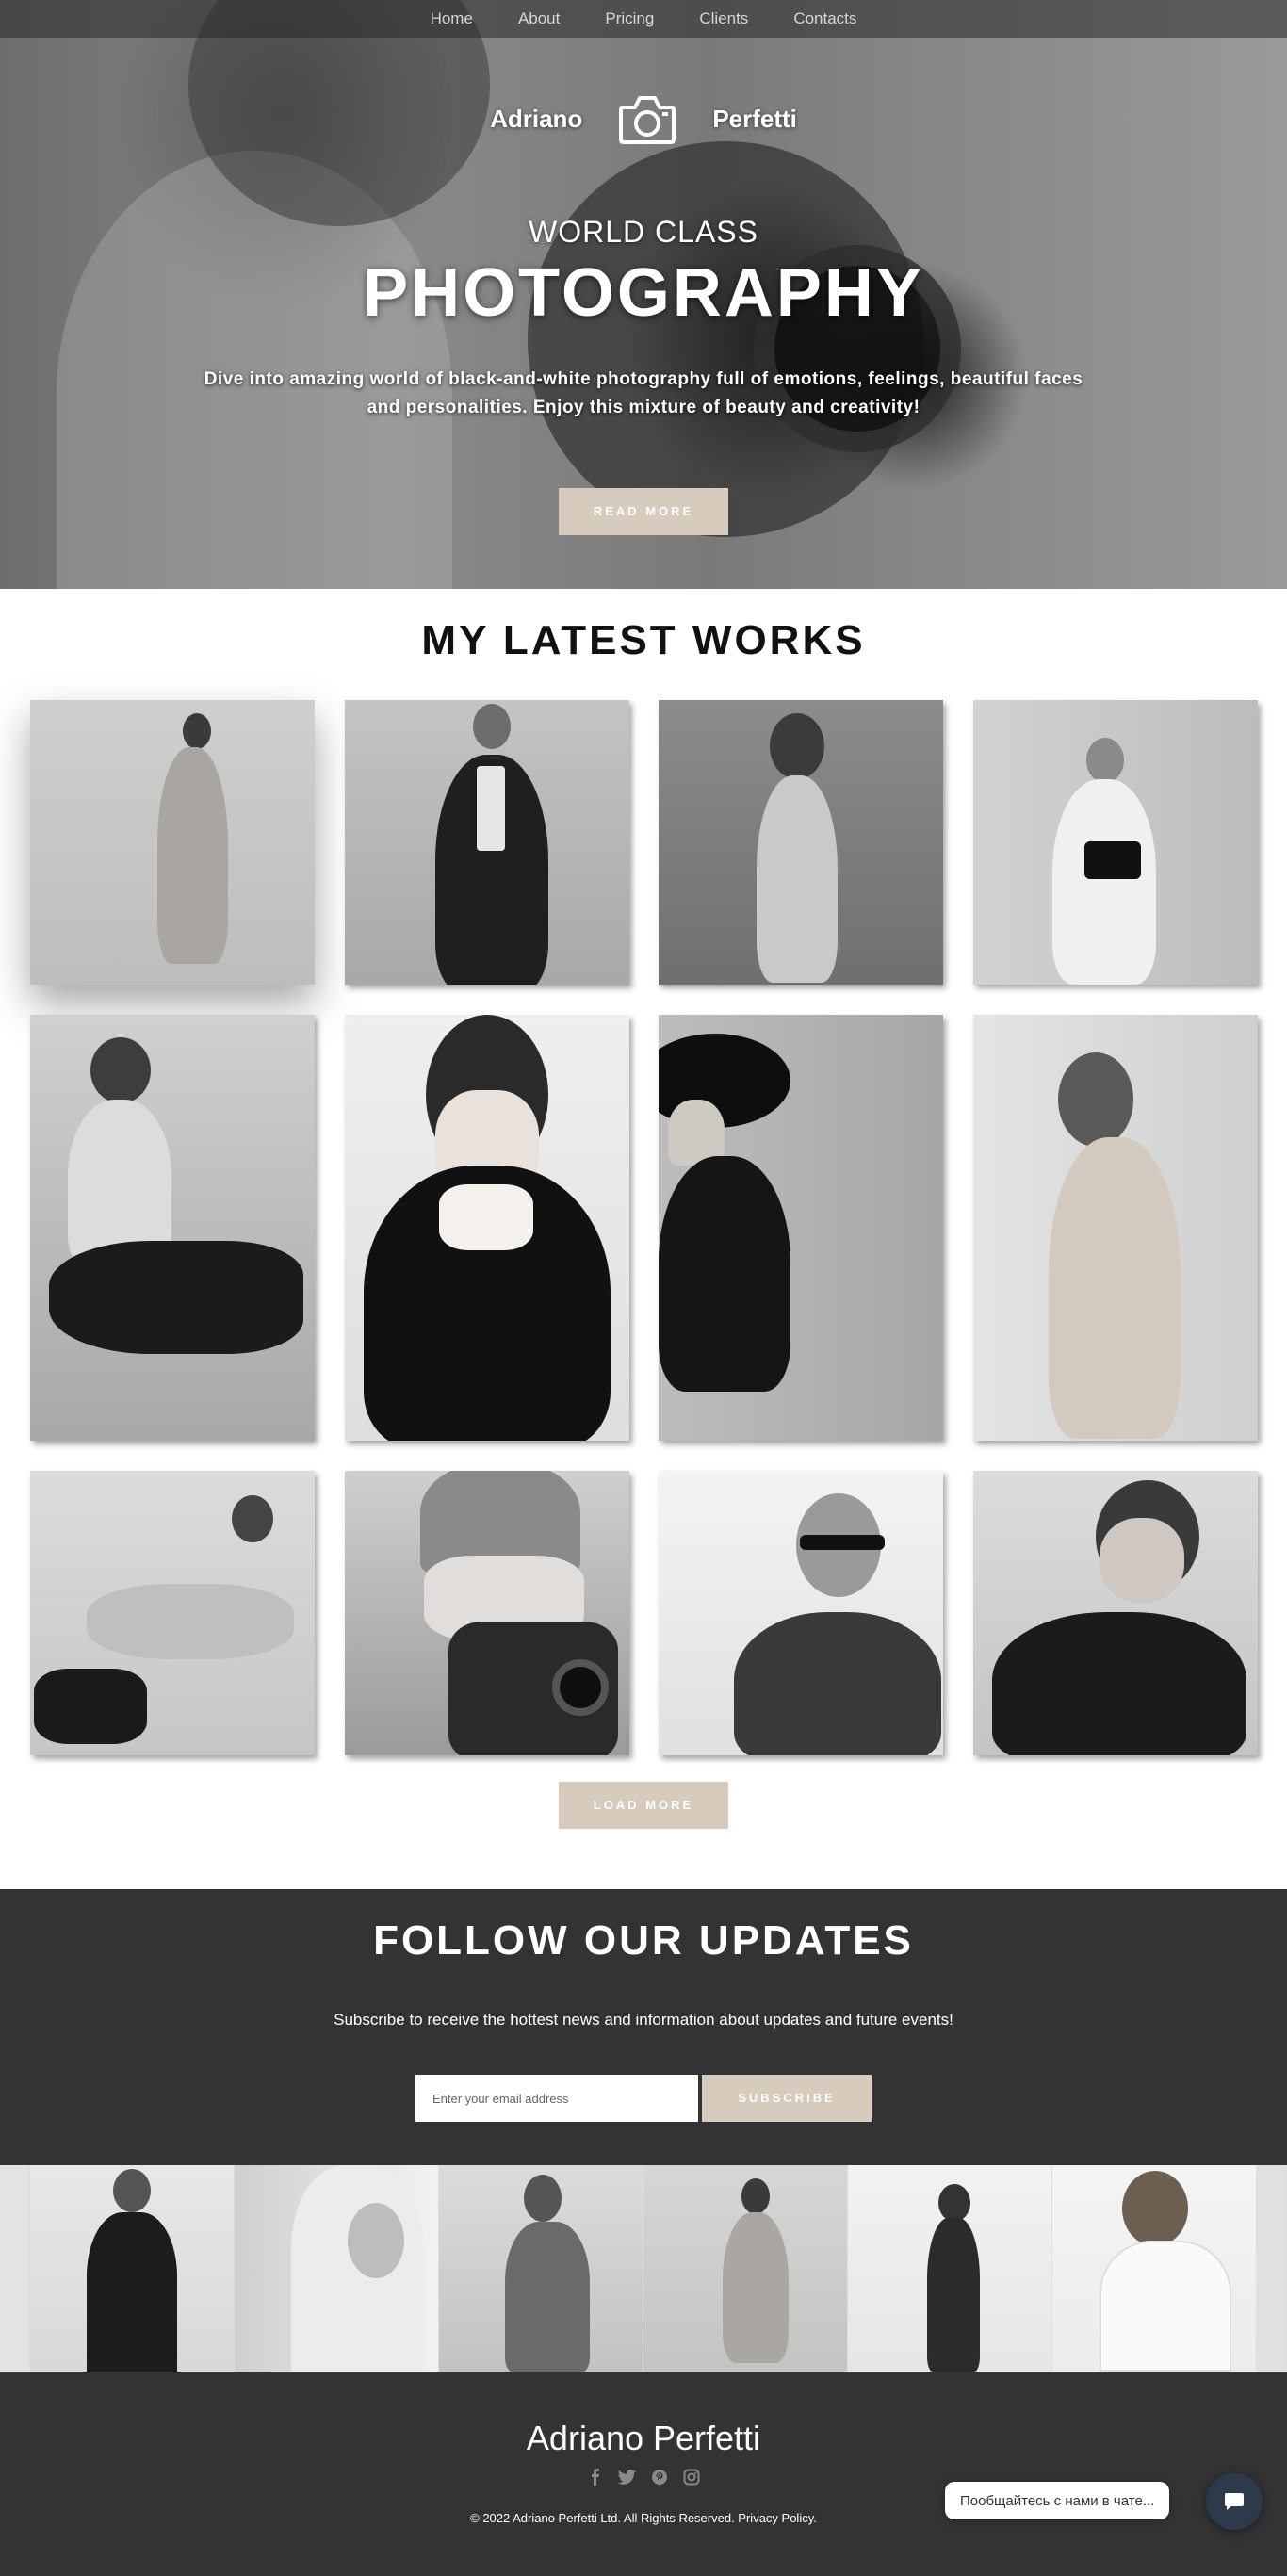 This screenshot has height=2576, width=1287. I want to click on brand-logo: Adriano Perfetti, so click(644, 118).